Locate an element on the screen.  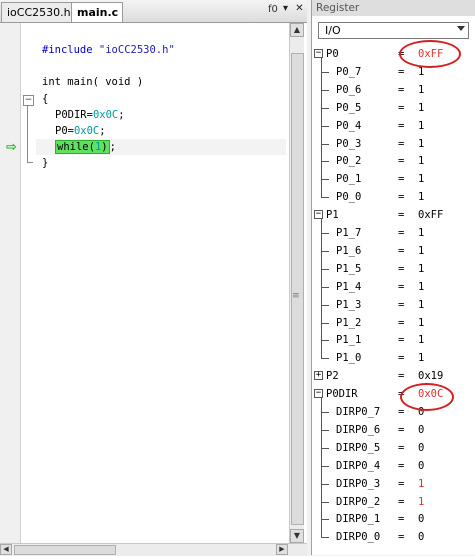
editor-vertical-scrollbar: ▲ ≡ ▼ is located at coordinates (296, 283).